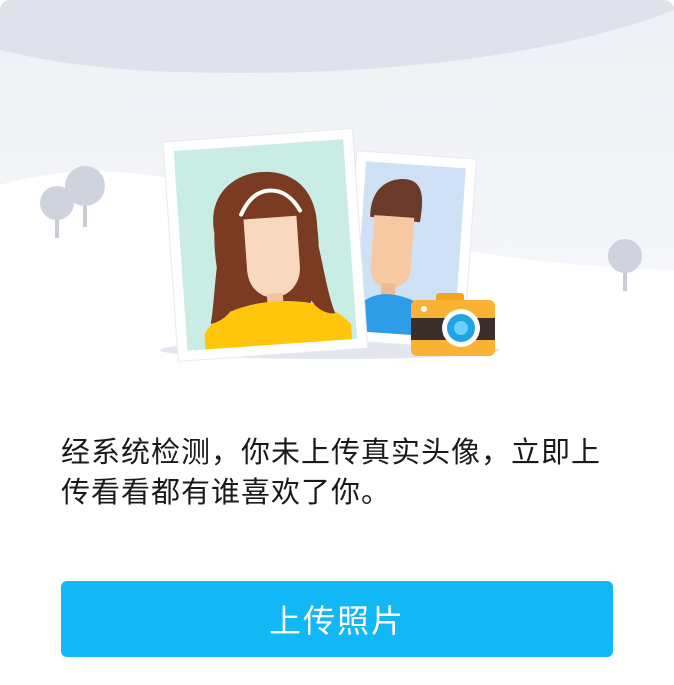  I want to click on camera-icon, so click(453, 324).